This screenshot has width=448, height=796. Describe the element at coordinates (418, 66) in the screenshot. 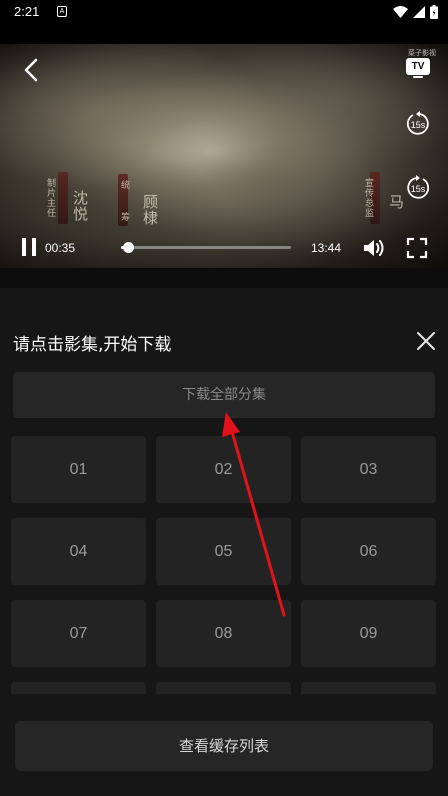

I see `tv-icon: TV` at that location.